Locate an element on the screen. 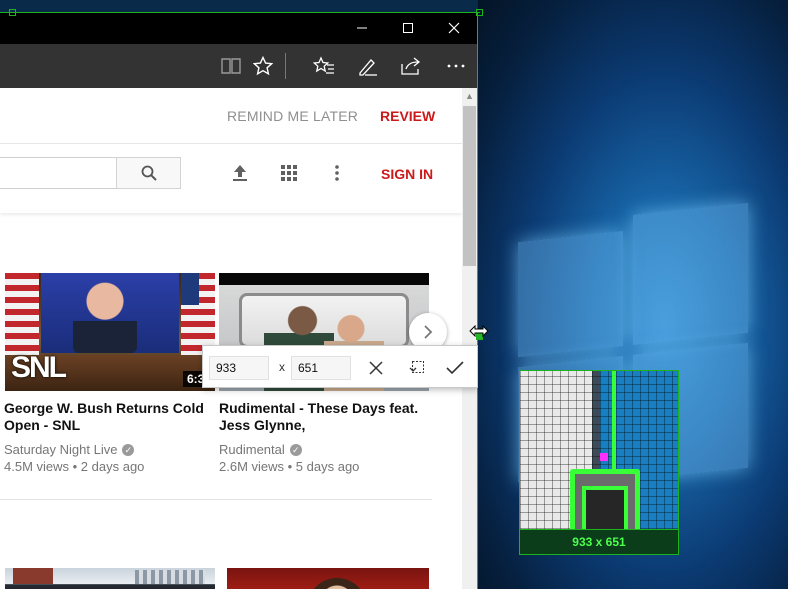 The height and width of the screenshot is (589, 788). confirm-size-button is located at coordinates (455, 368).